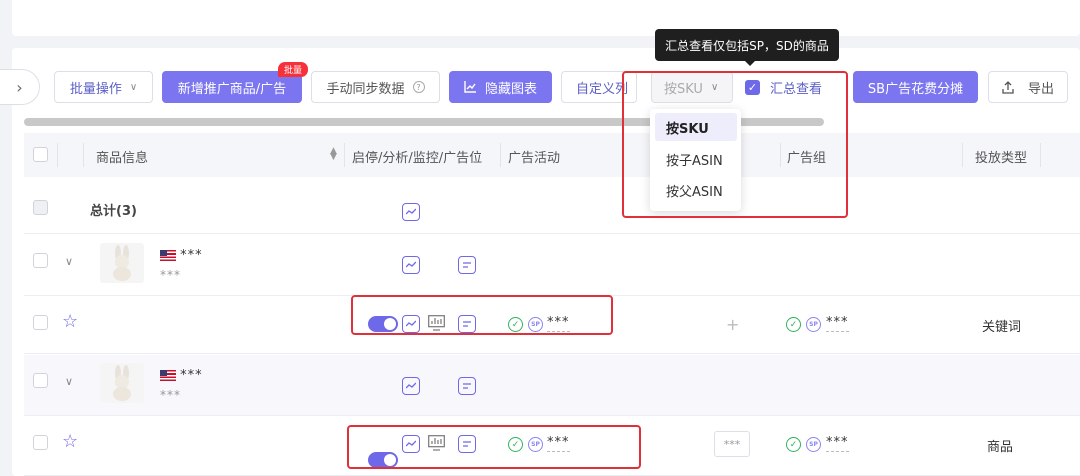  Describe the element at coordinates (333, 154) in the screenshot. I see `sort-icon: ▲ ▼` at that location.